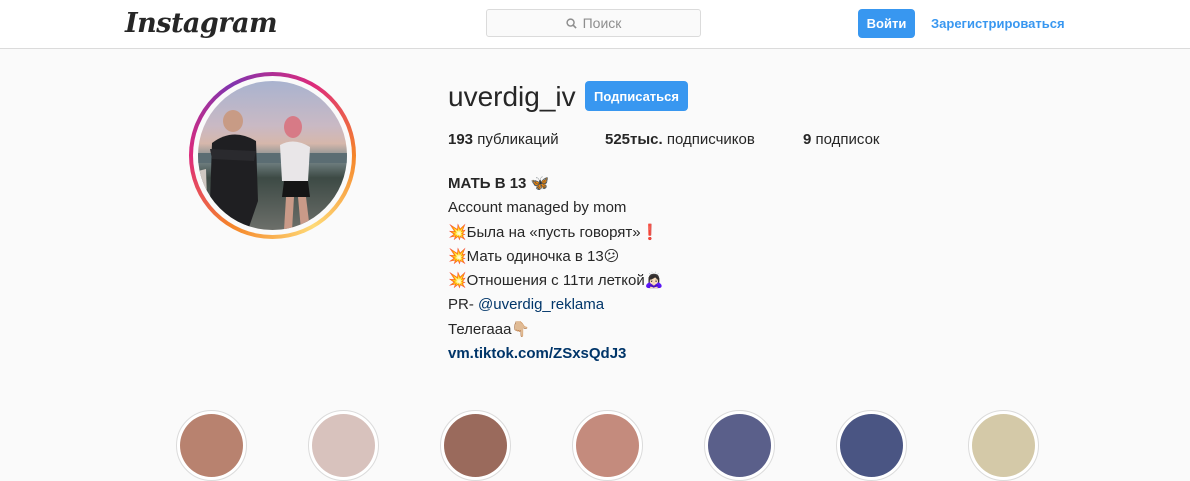  What do you see at coordinates (602, 23) in the screenshot?
I see `search-placeholder: Поиск` at bounding box center [602, 23].